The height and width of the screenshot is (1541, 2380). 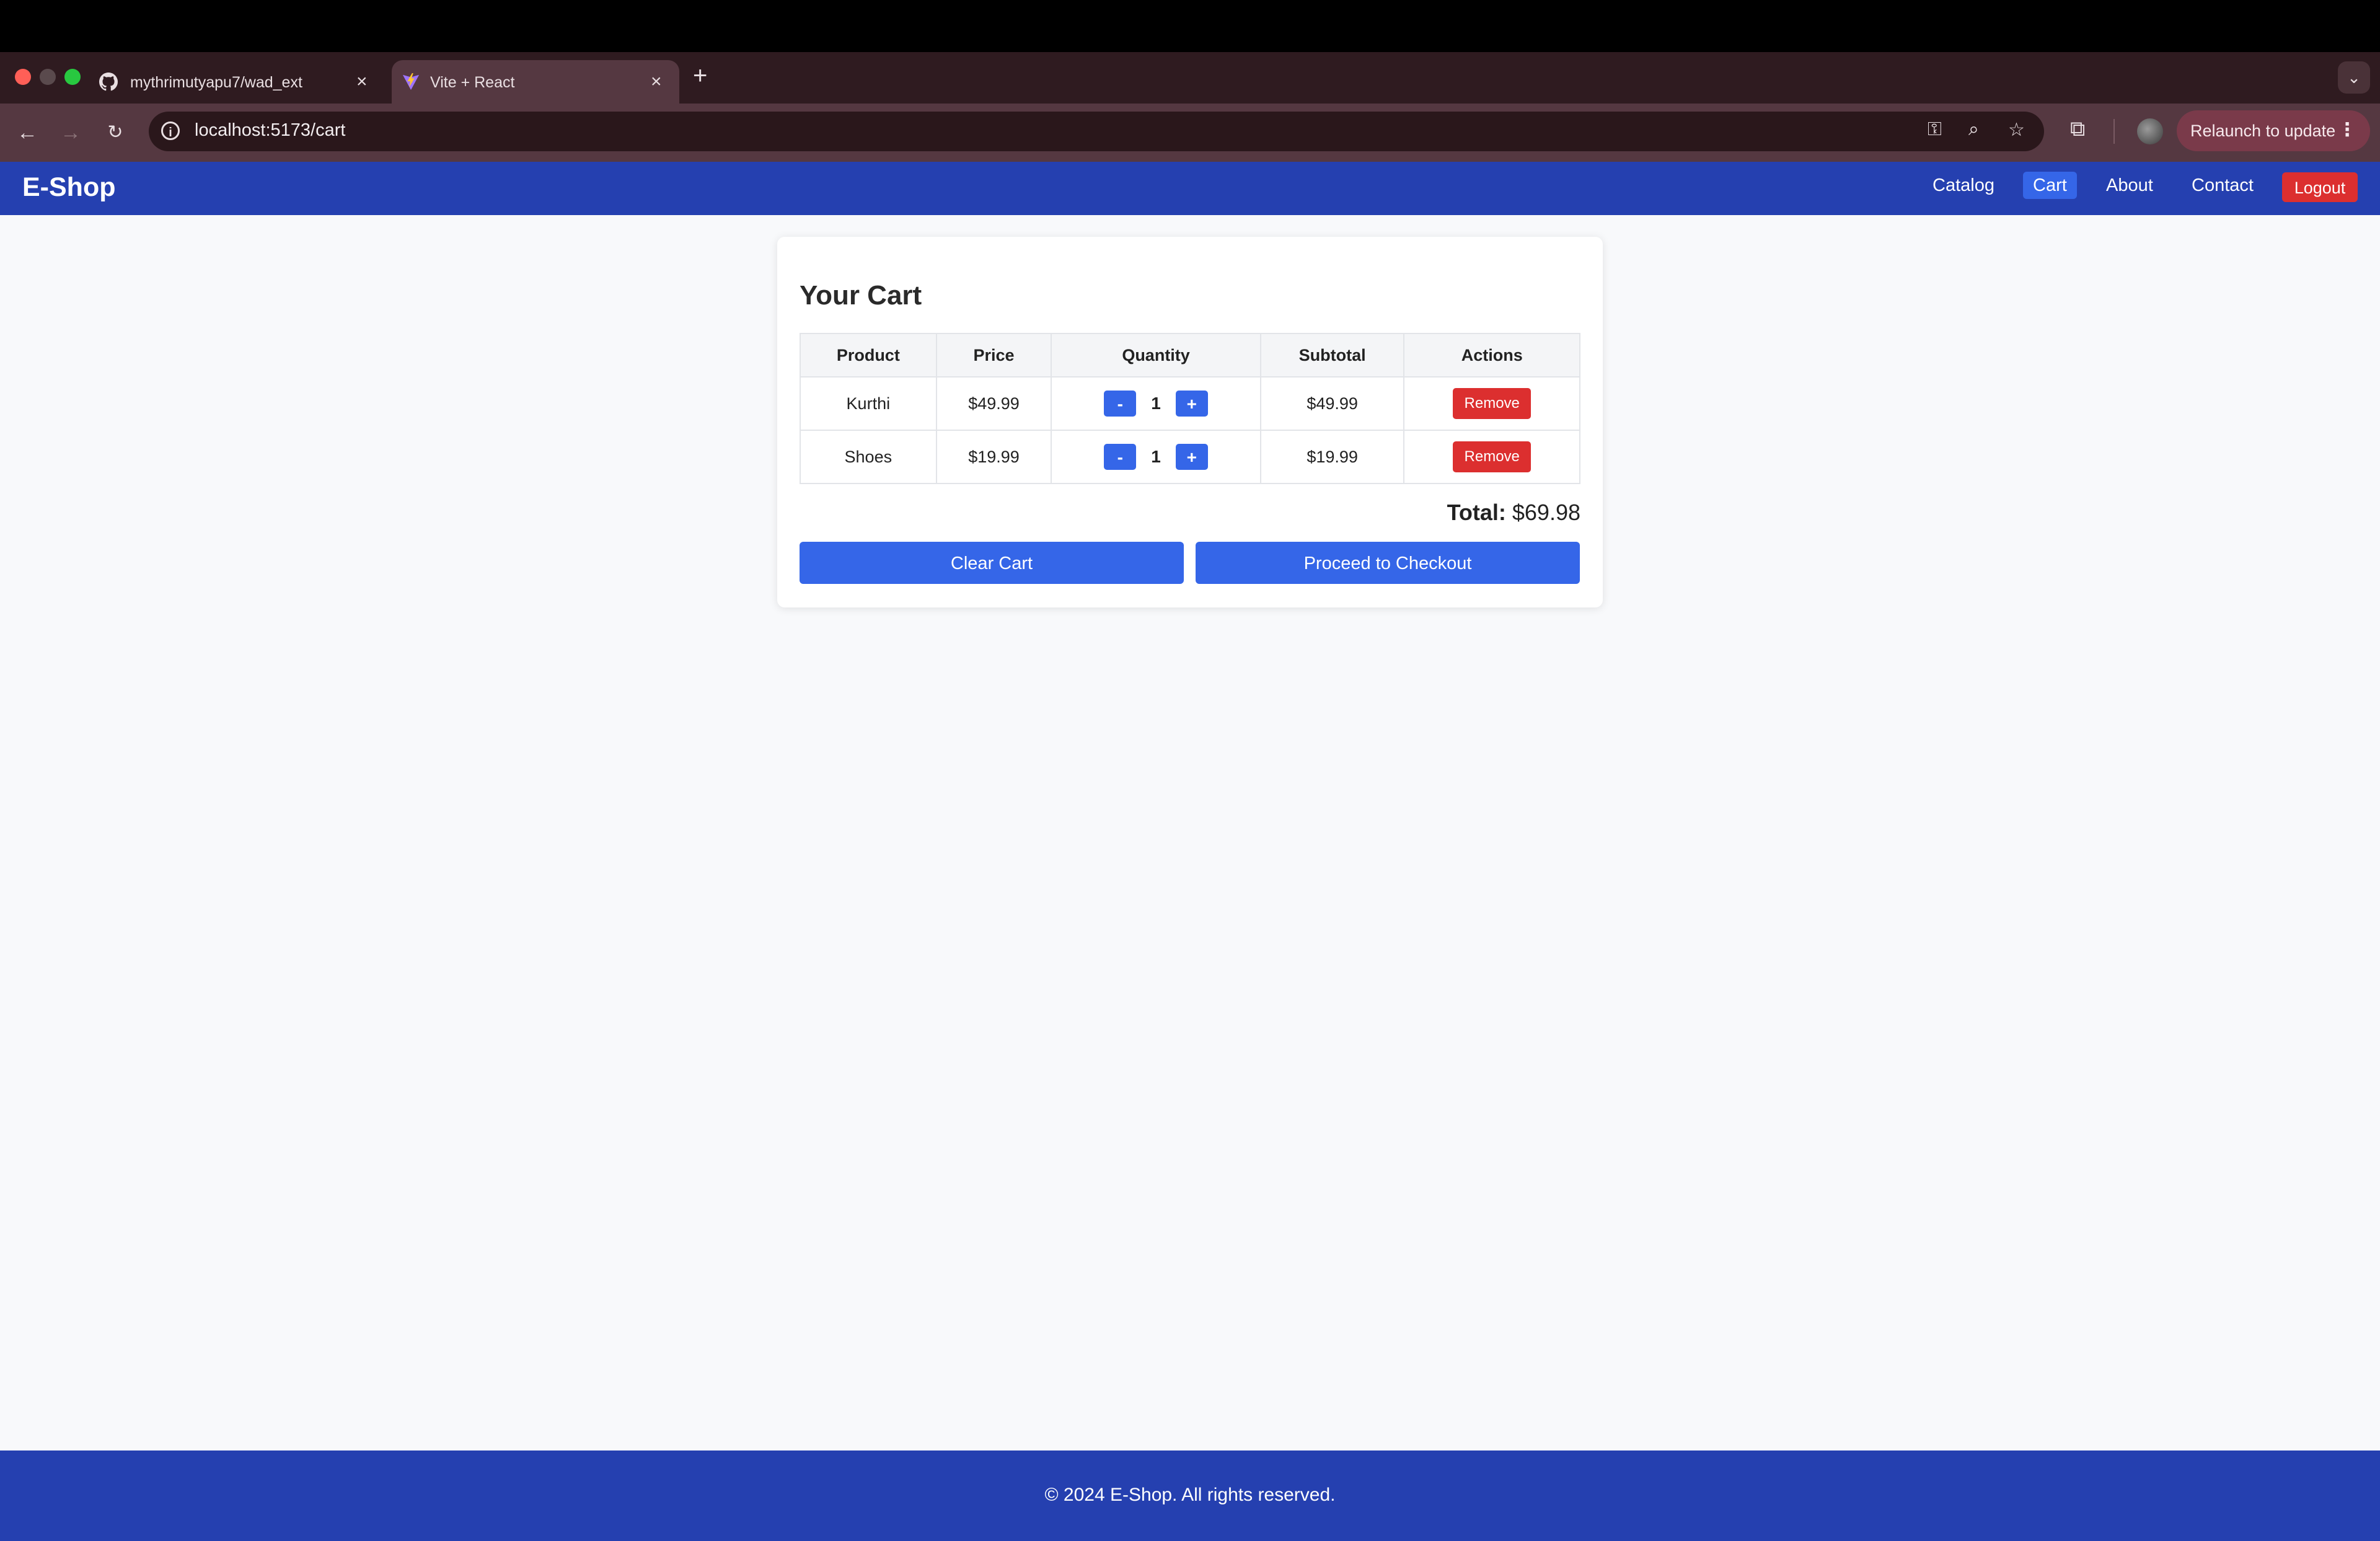 What do you see at coordinates (2354, 77) in the screenshot?
I see `tab-search-chevron-icon: ⌄` at bounding box center [2354, 77].